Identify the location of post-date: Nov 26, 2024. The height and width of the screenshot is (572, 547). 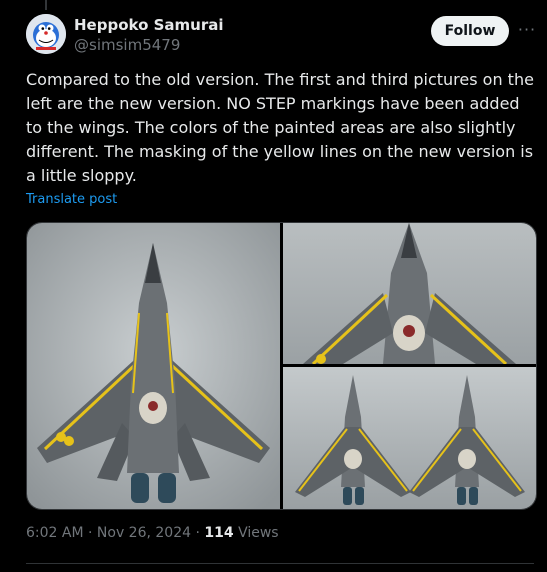
(144, 533).